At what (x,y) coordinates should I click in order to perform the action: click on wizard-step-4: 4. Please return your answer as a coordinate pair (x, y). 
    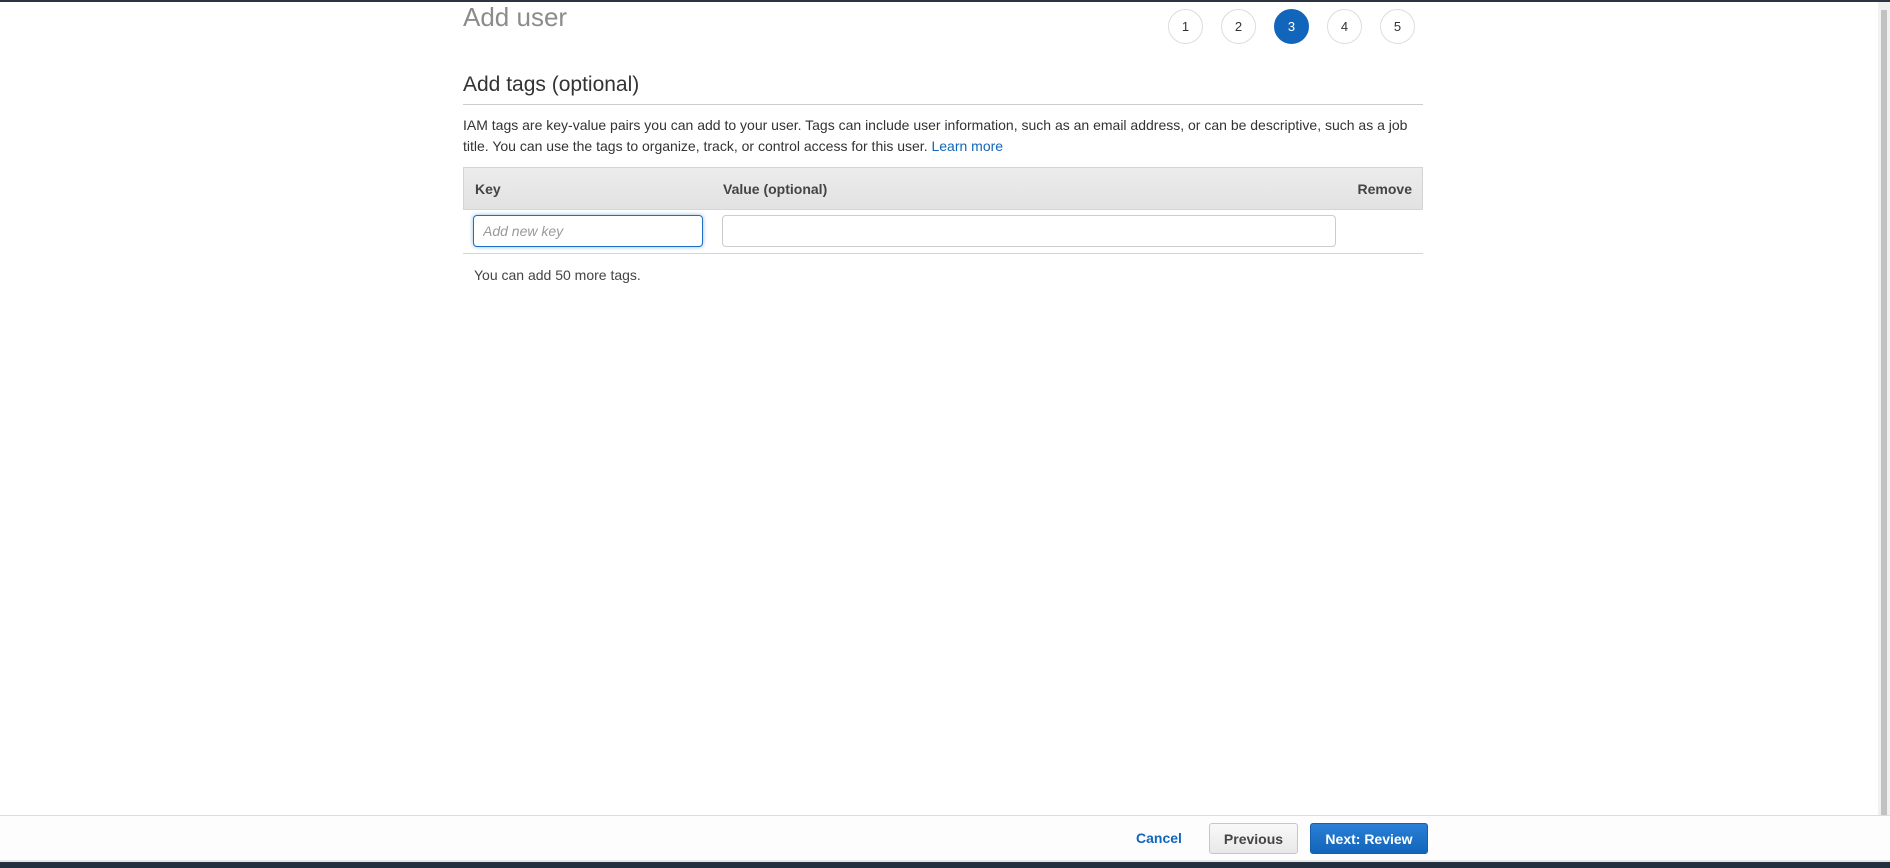
    Looking at the image, I should click on (1344, 26).